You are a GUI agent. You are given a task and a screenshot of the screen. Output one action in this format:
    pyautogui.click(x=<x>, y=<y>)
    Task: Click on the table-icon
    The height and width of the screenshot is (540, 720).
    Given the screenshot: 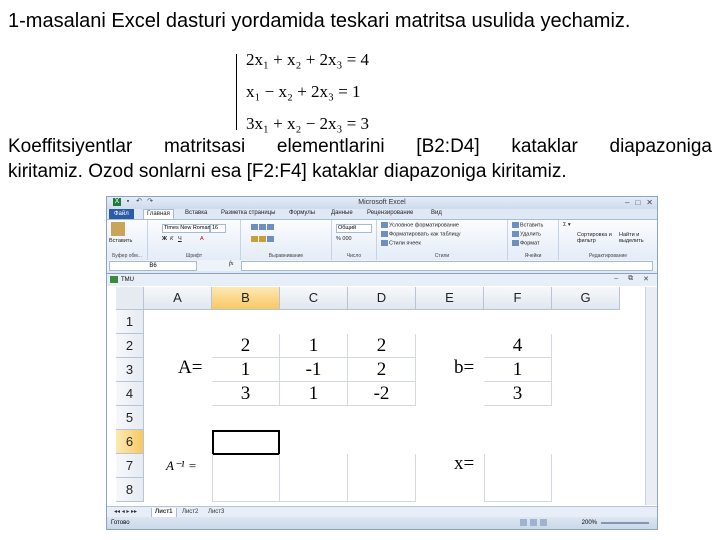 What is the action you would take?
    pyautogui.click(x=384, y=234)
    